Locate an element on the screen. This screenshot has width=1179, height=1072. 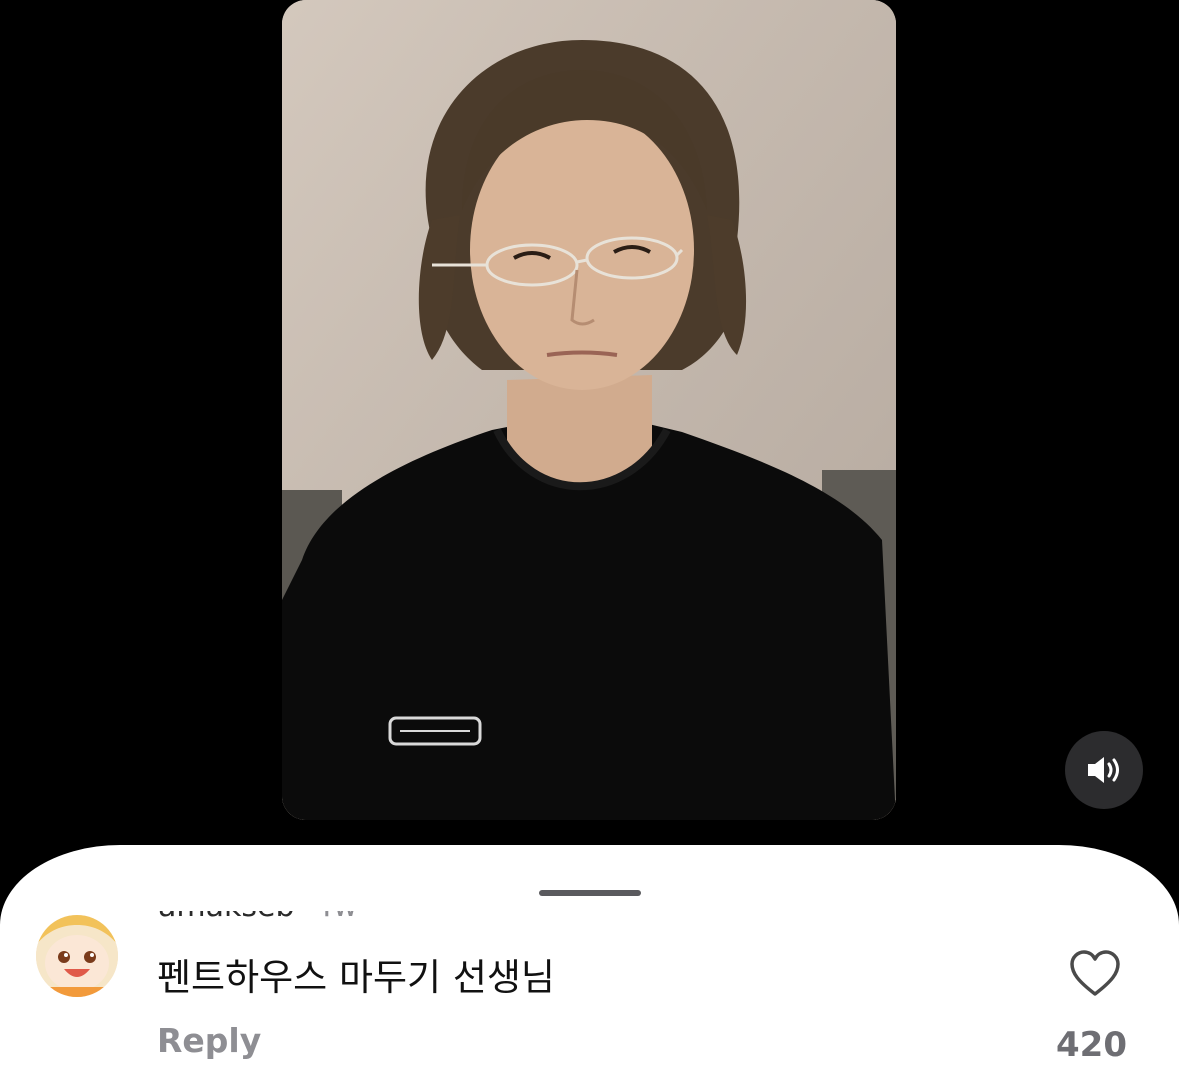
avatar is located at coordinates (77, 956).